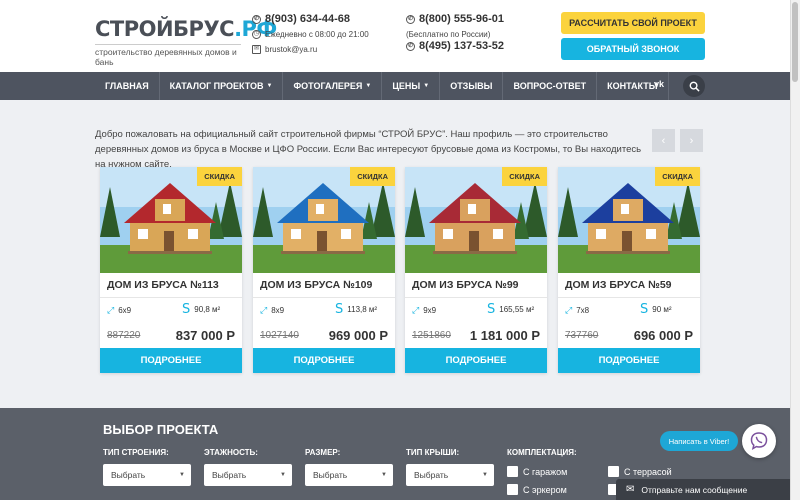  What do you see at coordinates (316, 285) in the screenshot?
I see `project-title: ДОМ ИЗ БРУСА №109` at bounding box center [316, 285].